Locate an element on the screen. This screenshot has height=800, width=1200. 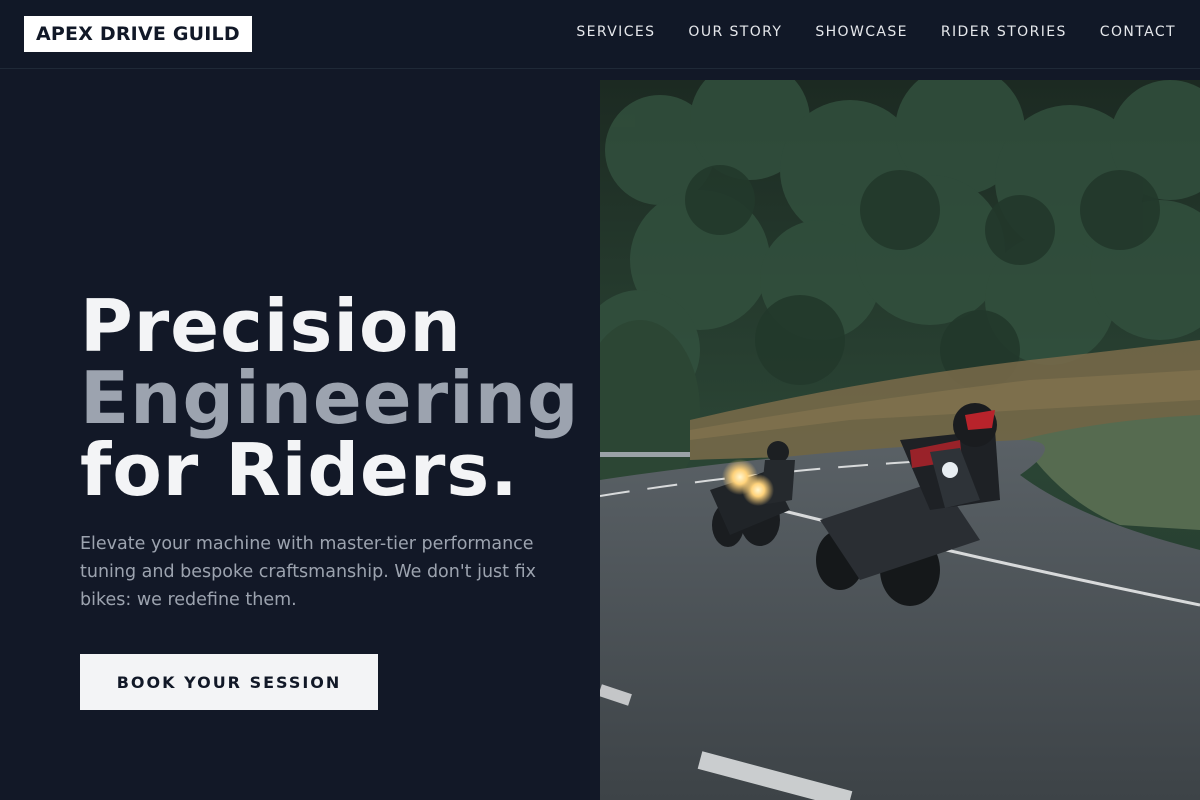
nav-link-services: SERVICES is located at coordinates (615, 32).